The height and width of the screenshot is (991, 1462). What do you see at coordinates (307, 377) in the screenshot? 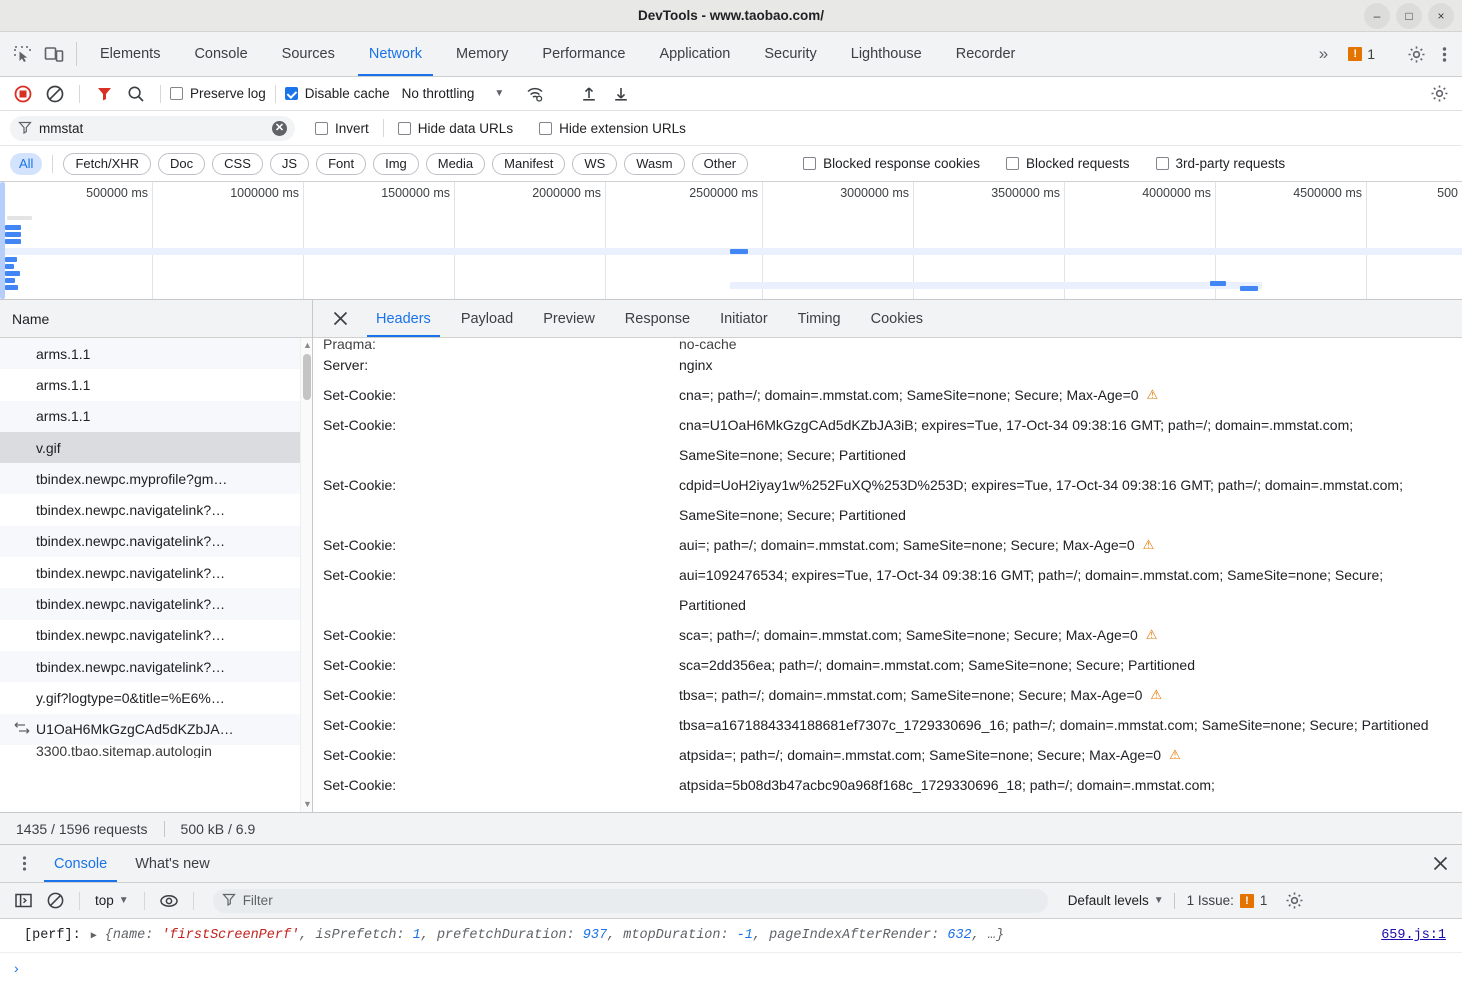
I see `scrollbar-thumb` at bounding box center [307, 377].